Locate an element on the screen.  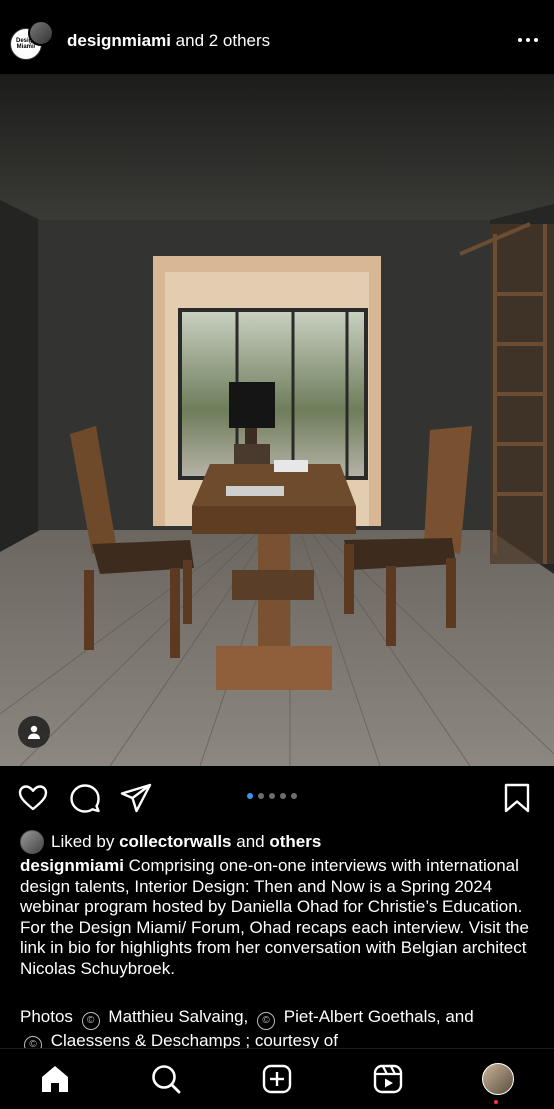
more-icon is located at coordinates (528, 40).